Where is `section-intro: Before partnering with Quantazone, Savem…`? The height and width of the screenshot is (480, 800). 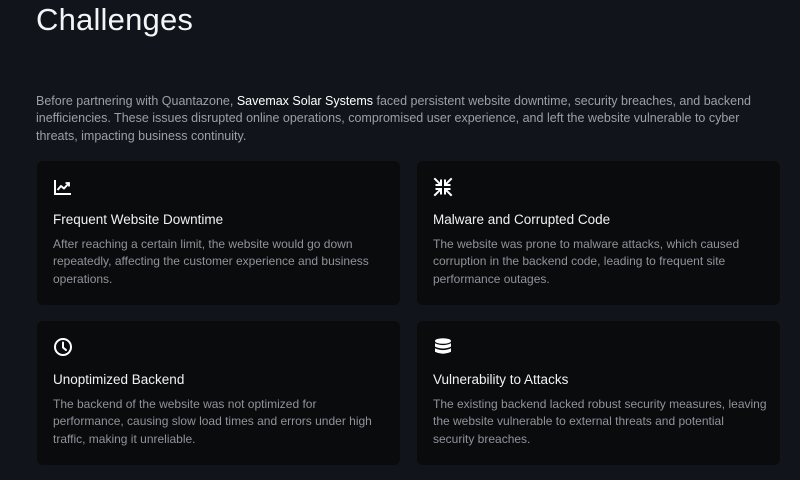 section-intro: Before partnering with Quantazone, Savem… is located at coordinates (408, 119).